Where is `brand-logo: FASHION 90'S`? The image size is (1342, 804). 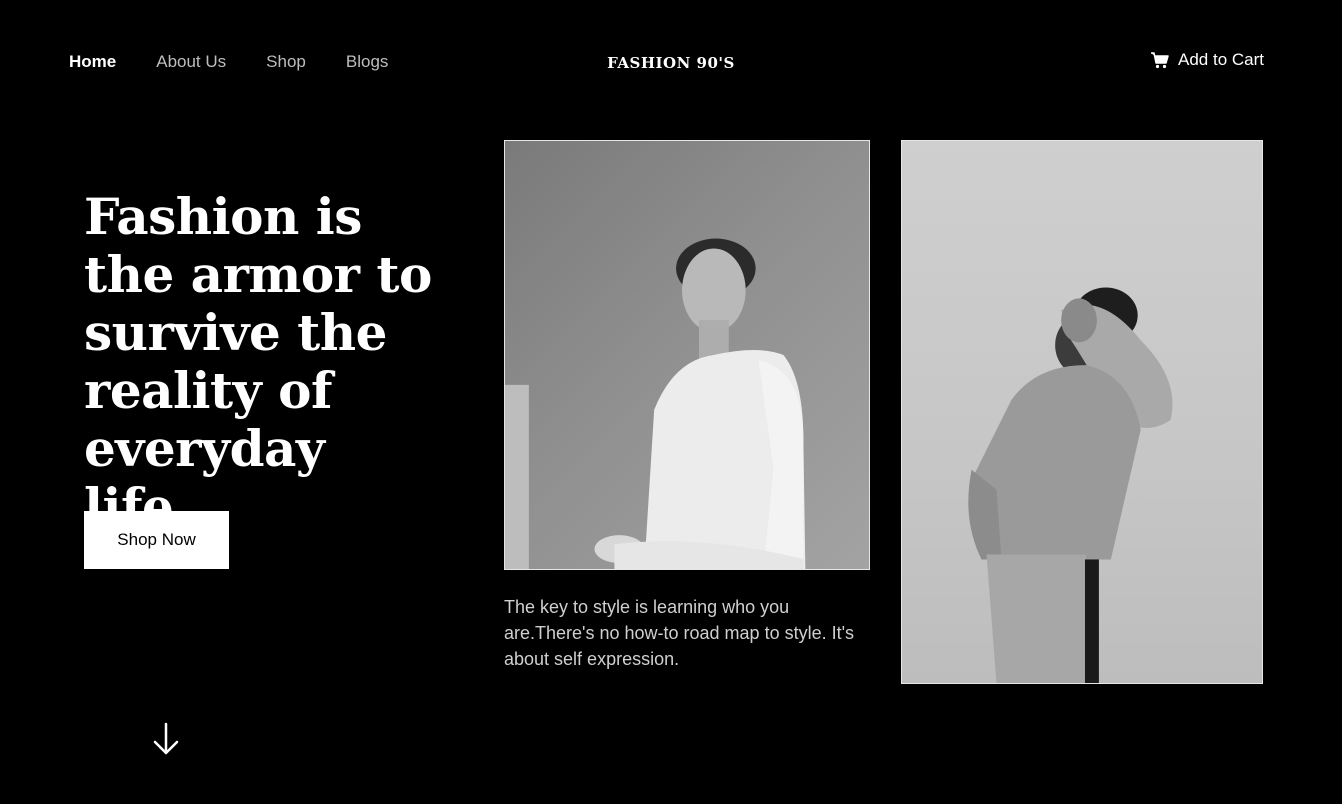
brand-logo: FASHION 90'S is located at coordinates (671, 63).